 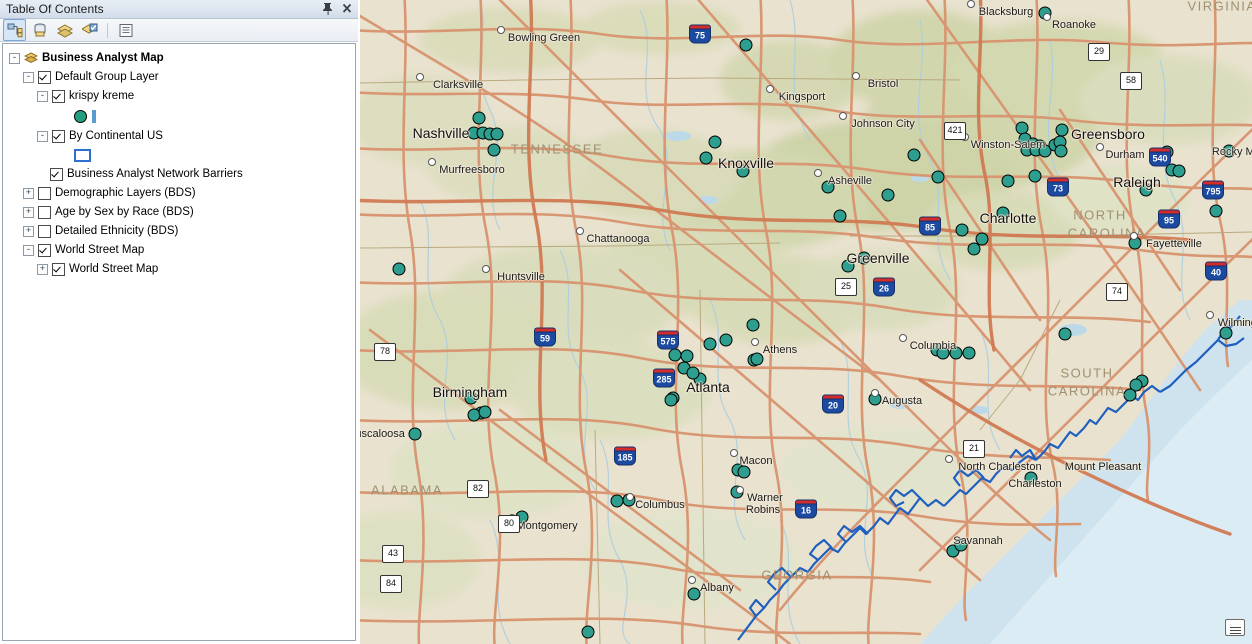 I want to click on tree-item-business-analyst-network-barriers: Business Analyst Network Barriers, so click(x=179, y=174).